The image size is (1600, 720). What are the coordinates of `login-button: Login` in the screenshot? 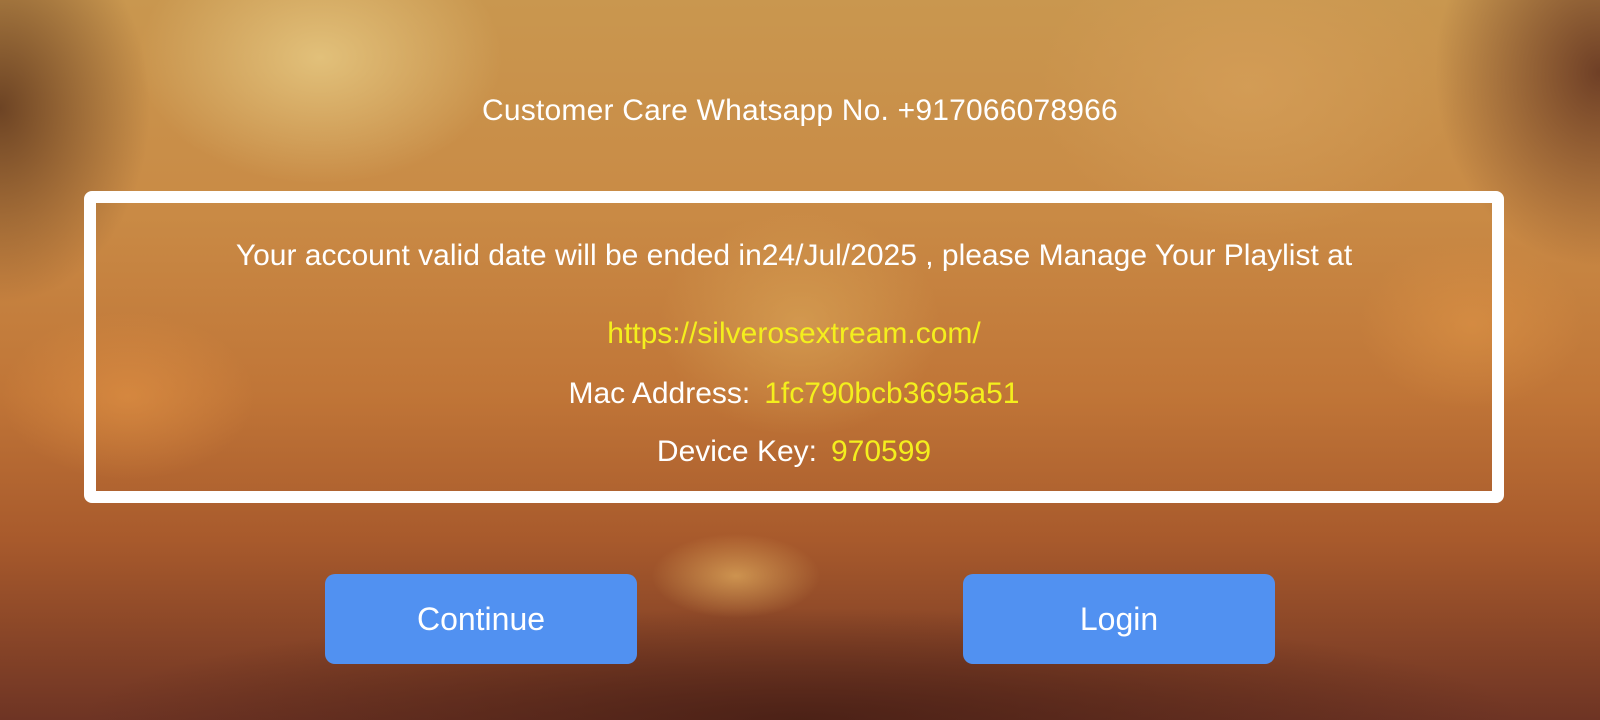 It's located at (1119, 619).